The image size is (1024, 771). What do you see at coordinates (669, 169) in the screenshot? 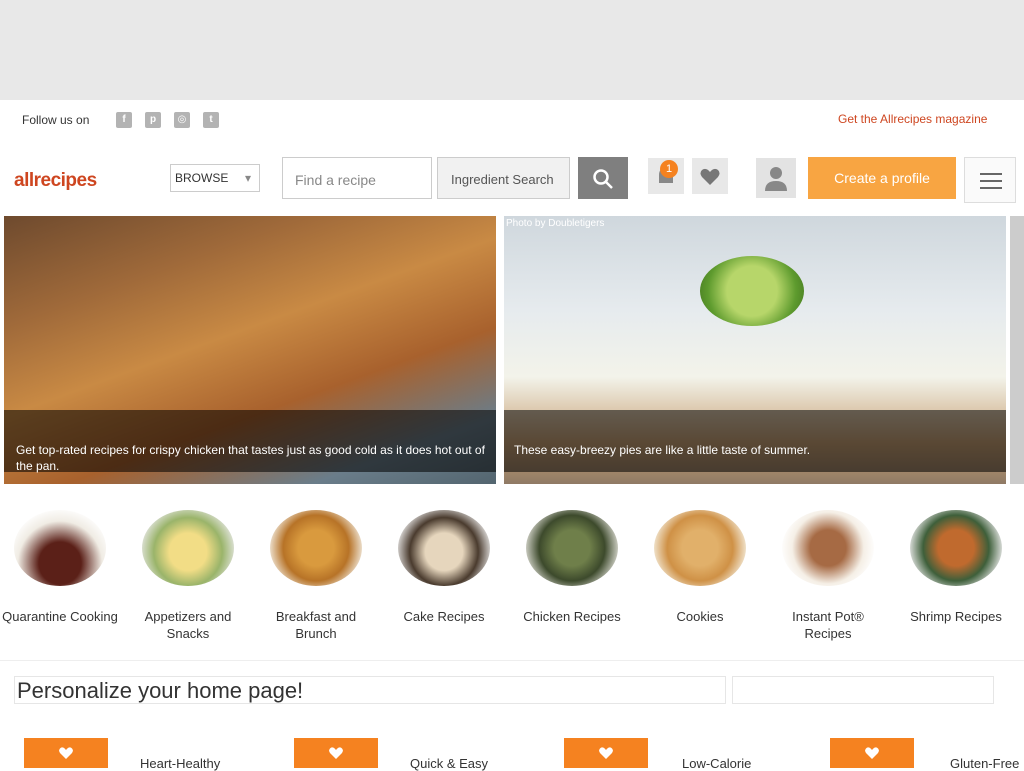
I see `notification-badge: 1` at bounding box center [669, 169].